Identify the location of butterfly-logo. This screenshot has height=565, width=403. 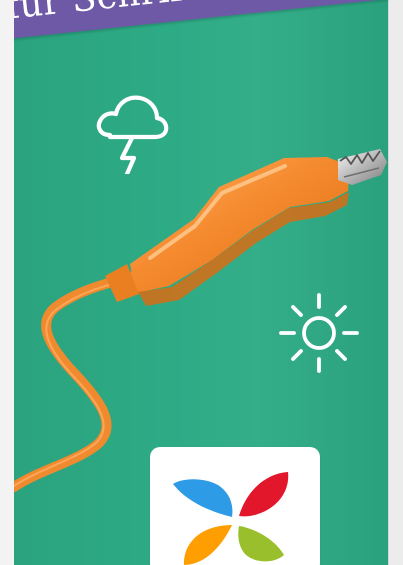
(231, 518).